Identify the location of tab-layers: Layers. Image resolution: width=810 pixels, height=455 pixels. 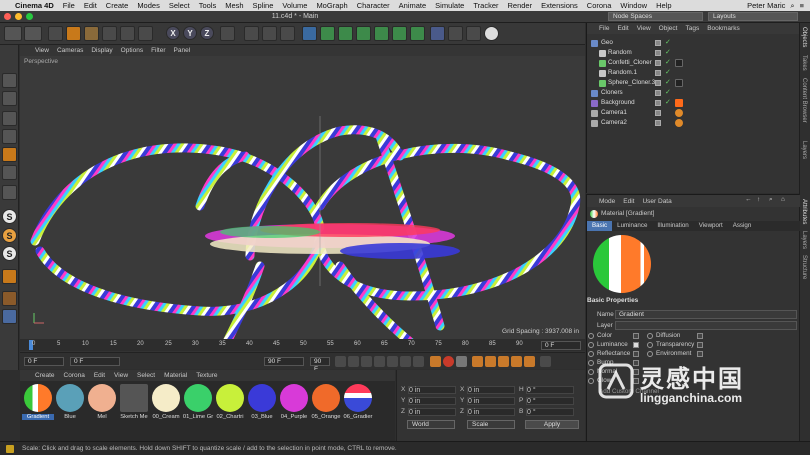
(804, 150).